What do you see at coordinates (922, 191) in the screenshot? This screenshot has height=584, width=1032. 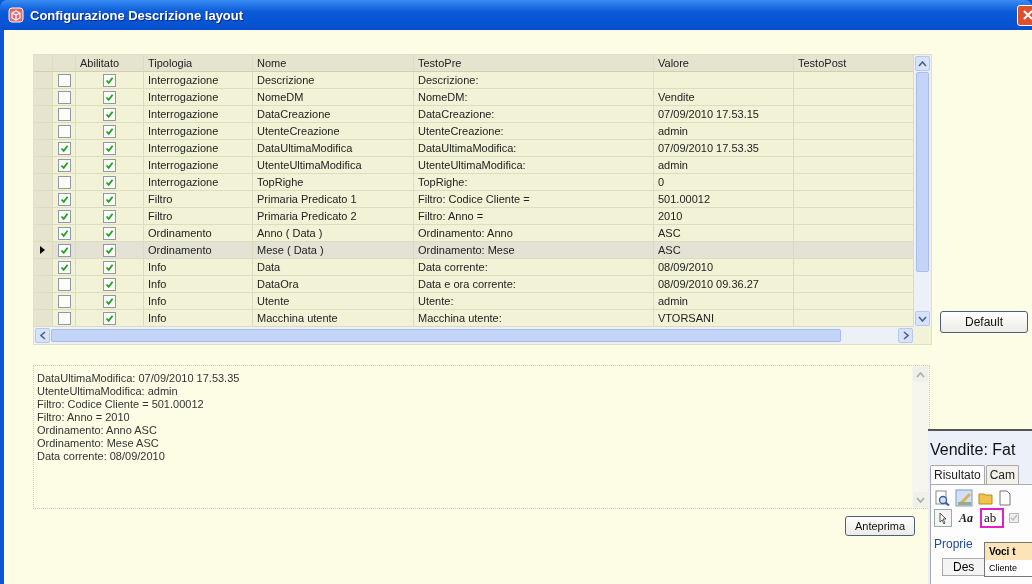 I see `vertical-scrollbar` at bounding box center [922, 191].